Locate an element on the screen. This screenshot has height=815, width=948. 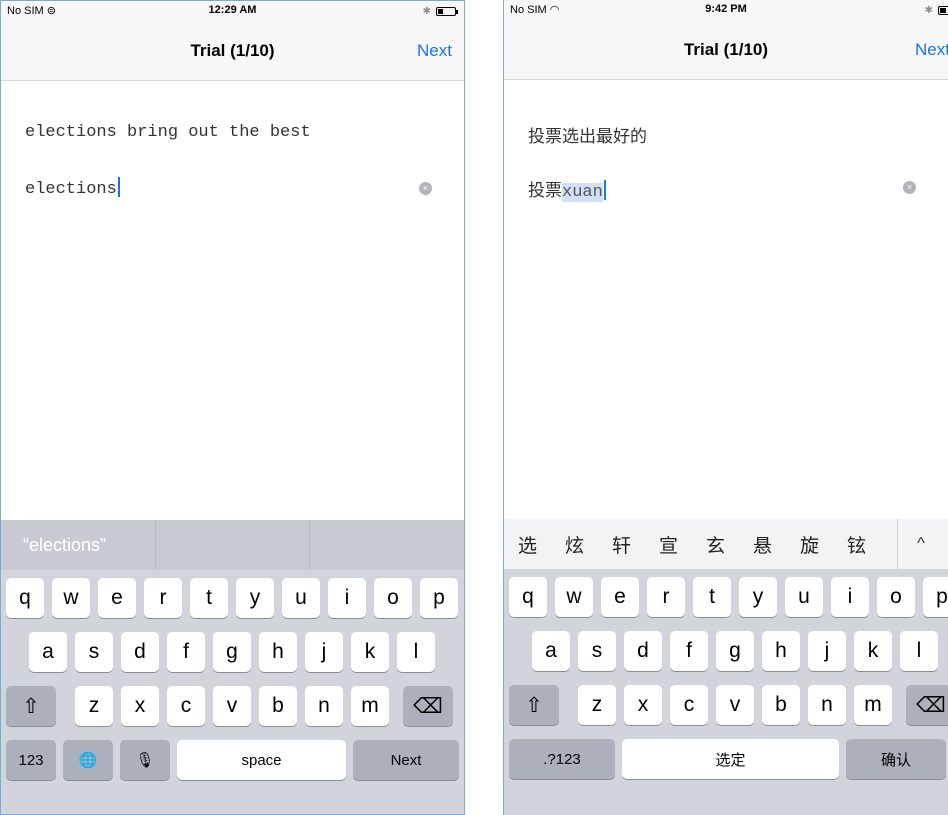
predictive-bar: “elections” is located at coordinates (232, 545).